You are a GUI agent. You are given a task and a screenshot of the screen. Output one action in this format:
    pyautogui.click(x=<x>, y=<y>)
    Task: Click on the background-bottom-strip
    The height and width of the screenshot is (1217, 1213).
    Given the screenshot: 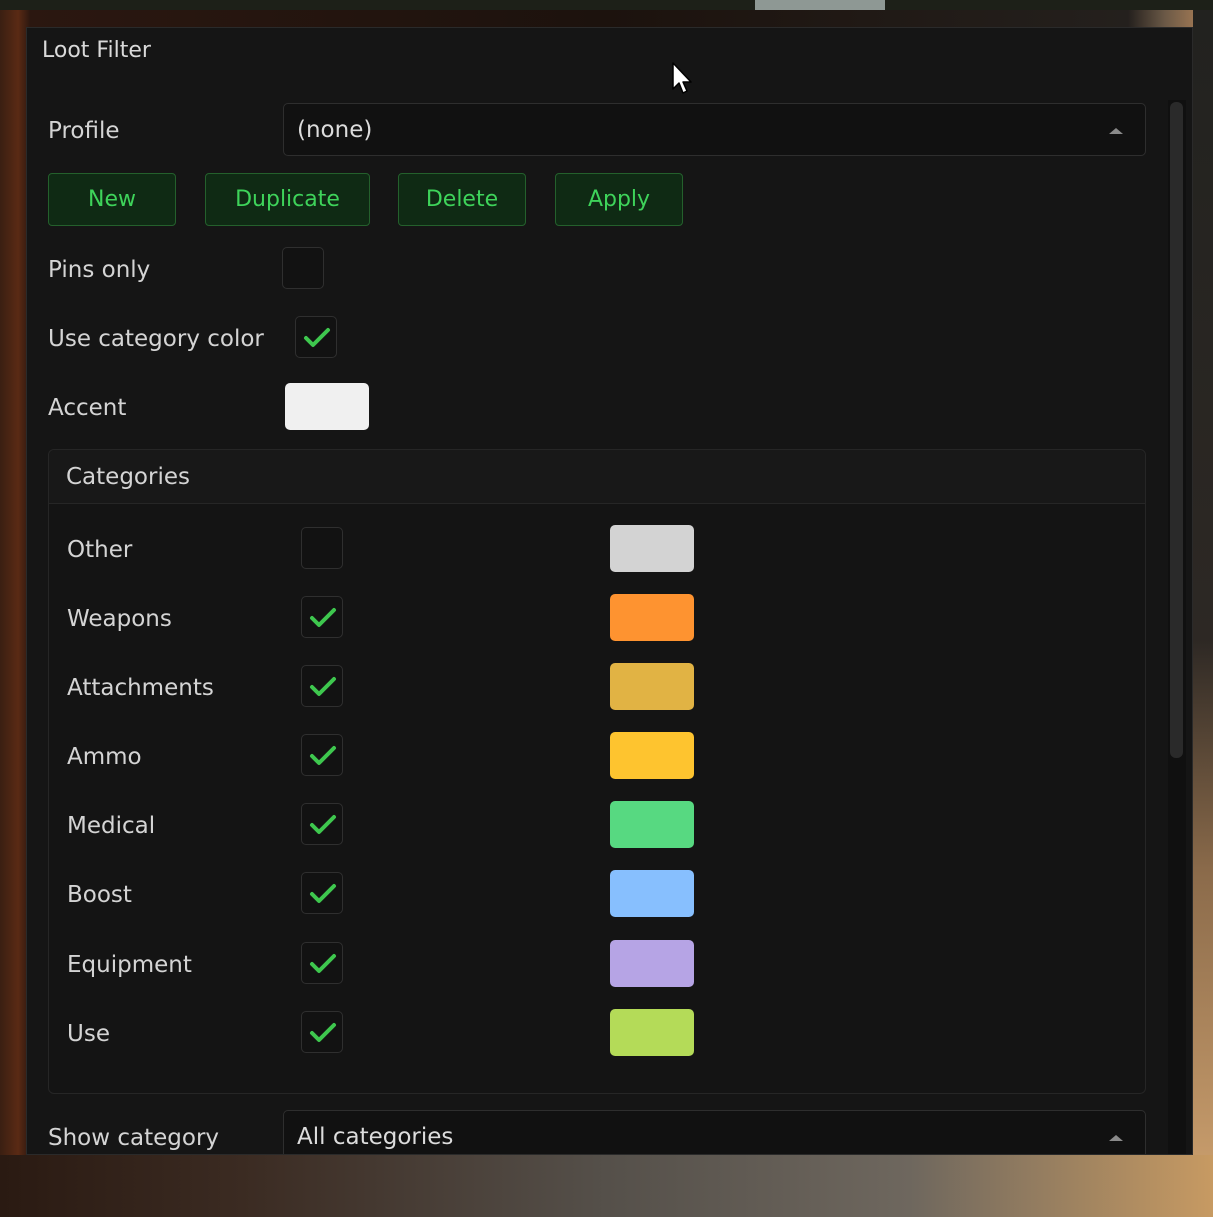 What is the action you would take?
    pyautogui.click(x=606, y=1186)
    